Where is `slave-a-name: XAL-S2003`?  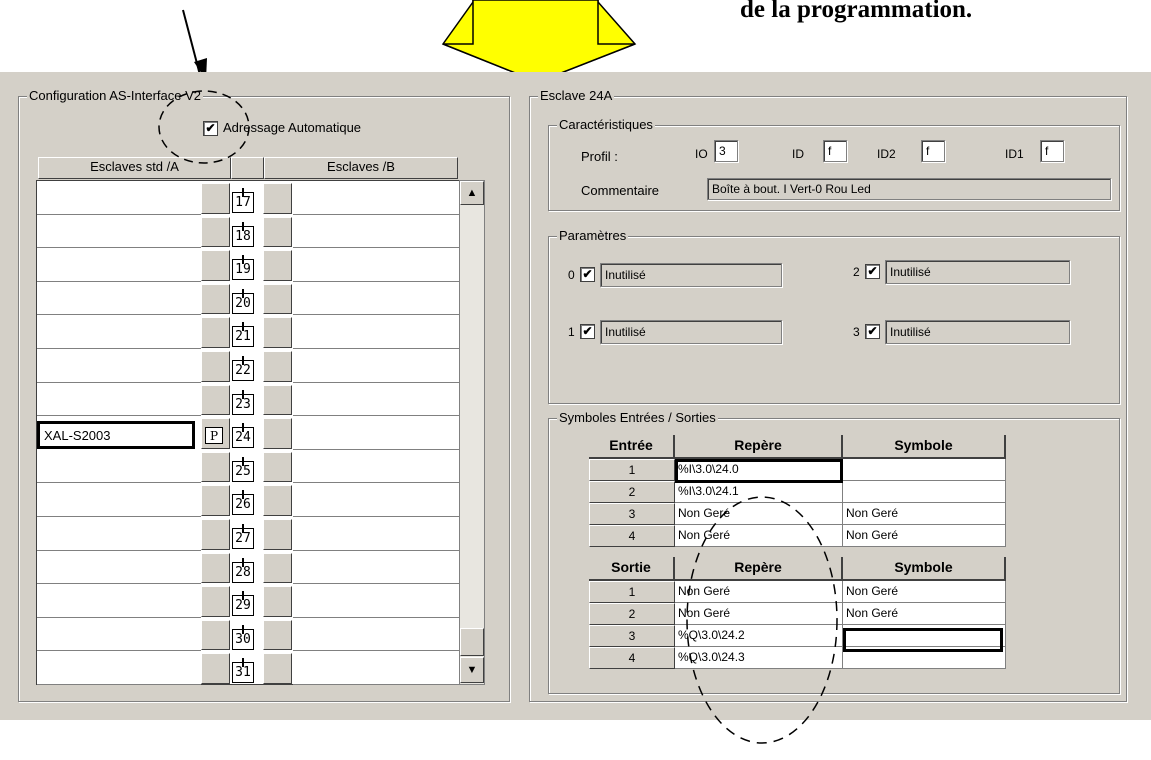 slave-a-name: XAL-S2003 is located at coordinates (77, 436).